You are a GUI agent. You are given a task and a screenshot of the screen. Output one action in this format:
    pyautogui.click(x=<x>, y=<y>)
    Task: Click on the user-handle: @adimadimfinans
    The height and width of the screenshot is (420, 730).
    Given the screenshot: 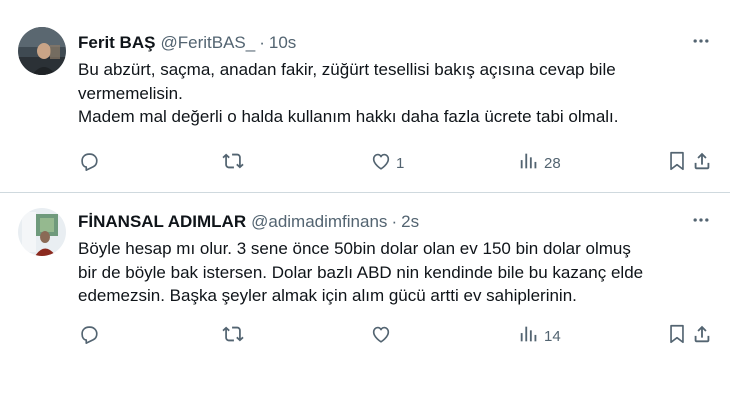 What is the action you would take?
    pyautogui.click(x=319, y=222)
    